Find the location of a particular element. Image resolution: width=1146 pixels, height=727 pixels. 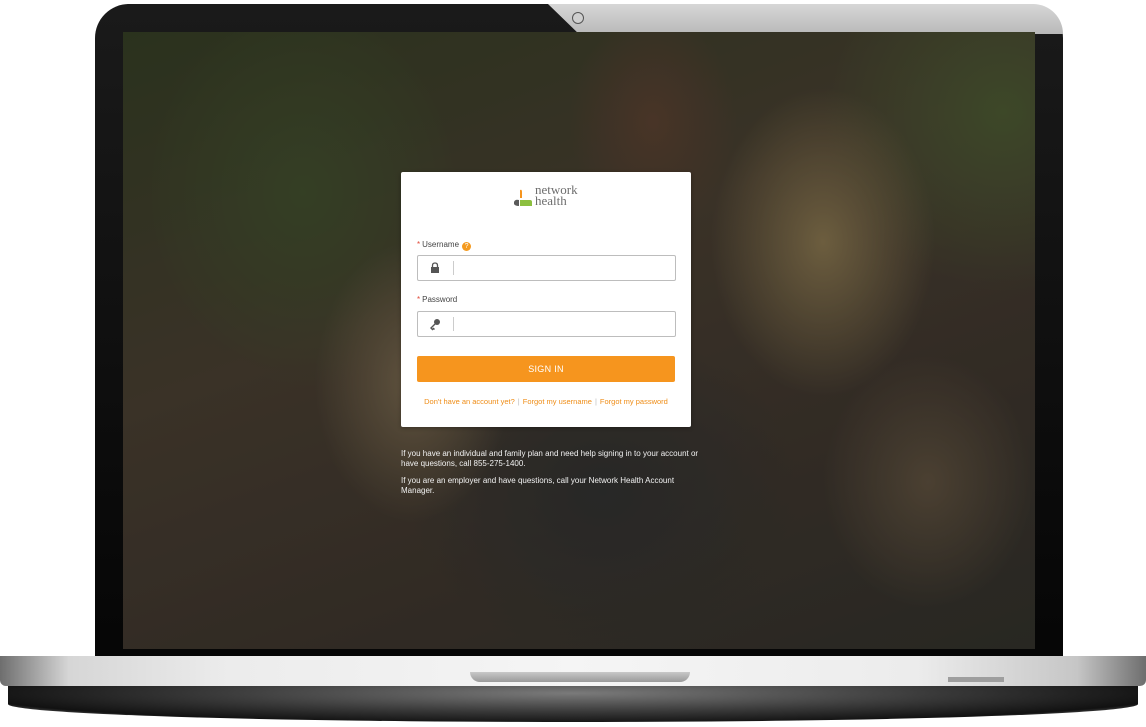

password-field is located at coordinates (546, 324).